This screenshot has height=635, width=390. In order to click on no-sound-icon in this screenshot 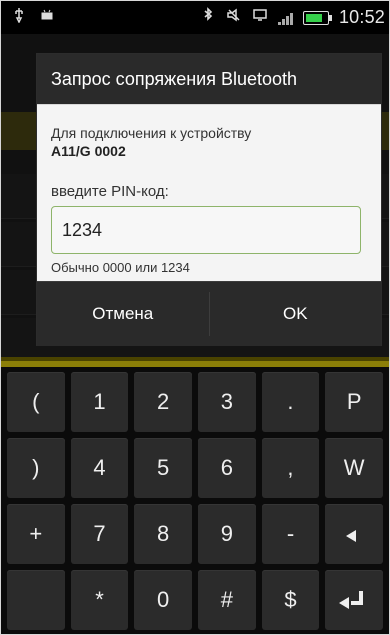, I will do `click(234, 17)`.